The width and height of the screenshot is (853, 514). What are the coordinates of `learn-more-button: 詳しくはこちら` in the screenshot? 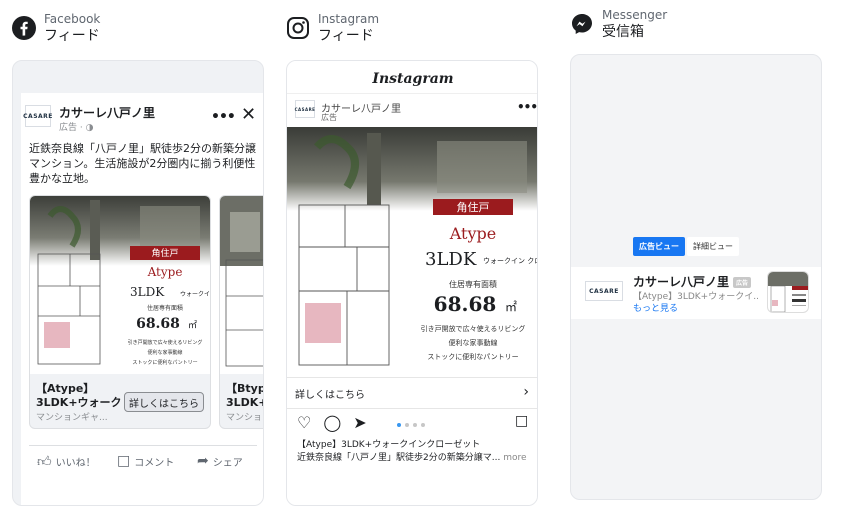 It's located at (164, 402).